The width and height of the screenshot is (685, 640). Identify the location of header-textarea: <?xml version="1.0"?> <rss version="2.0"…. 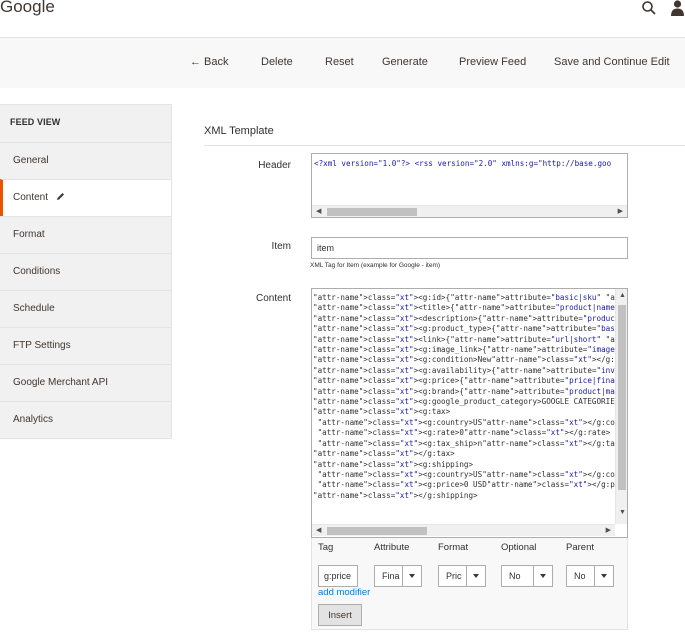
(469, 185).